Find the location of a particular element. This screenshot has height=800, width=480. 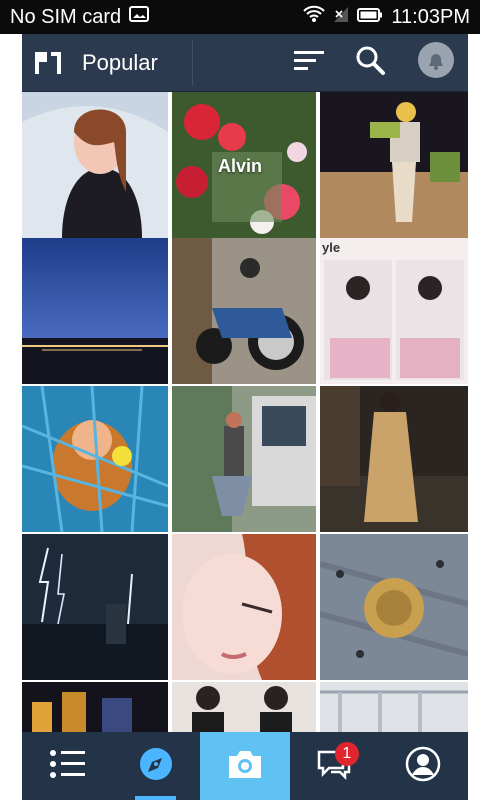

photo-tile-monkey is located at coordinates (95, 459).